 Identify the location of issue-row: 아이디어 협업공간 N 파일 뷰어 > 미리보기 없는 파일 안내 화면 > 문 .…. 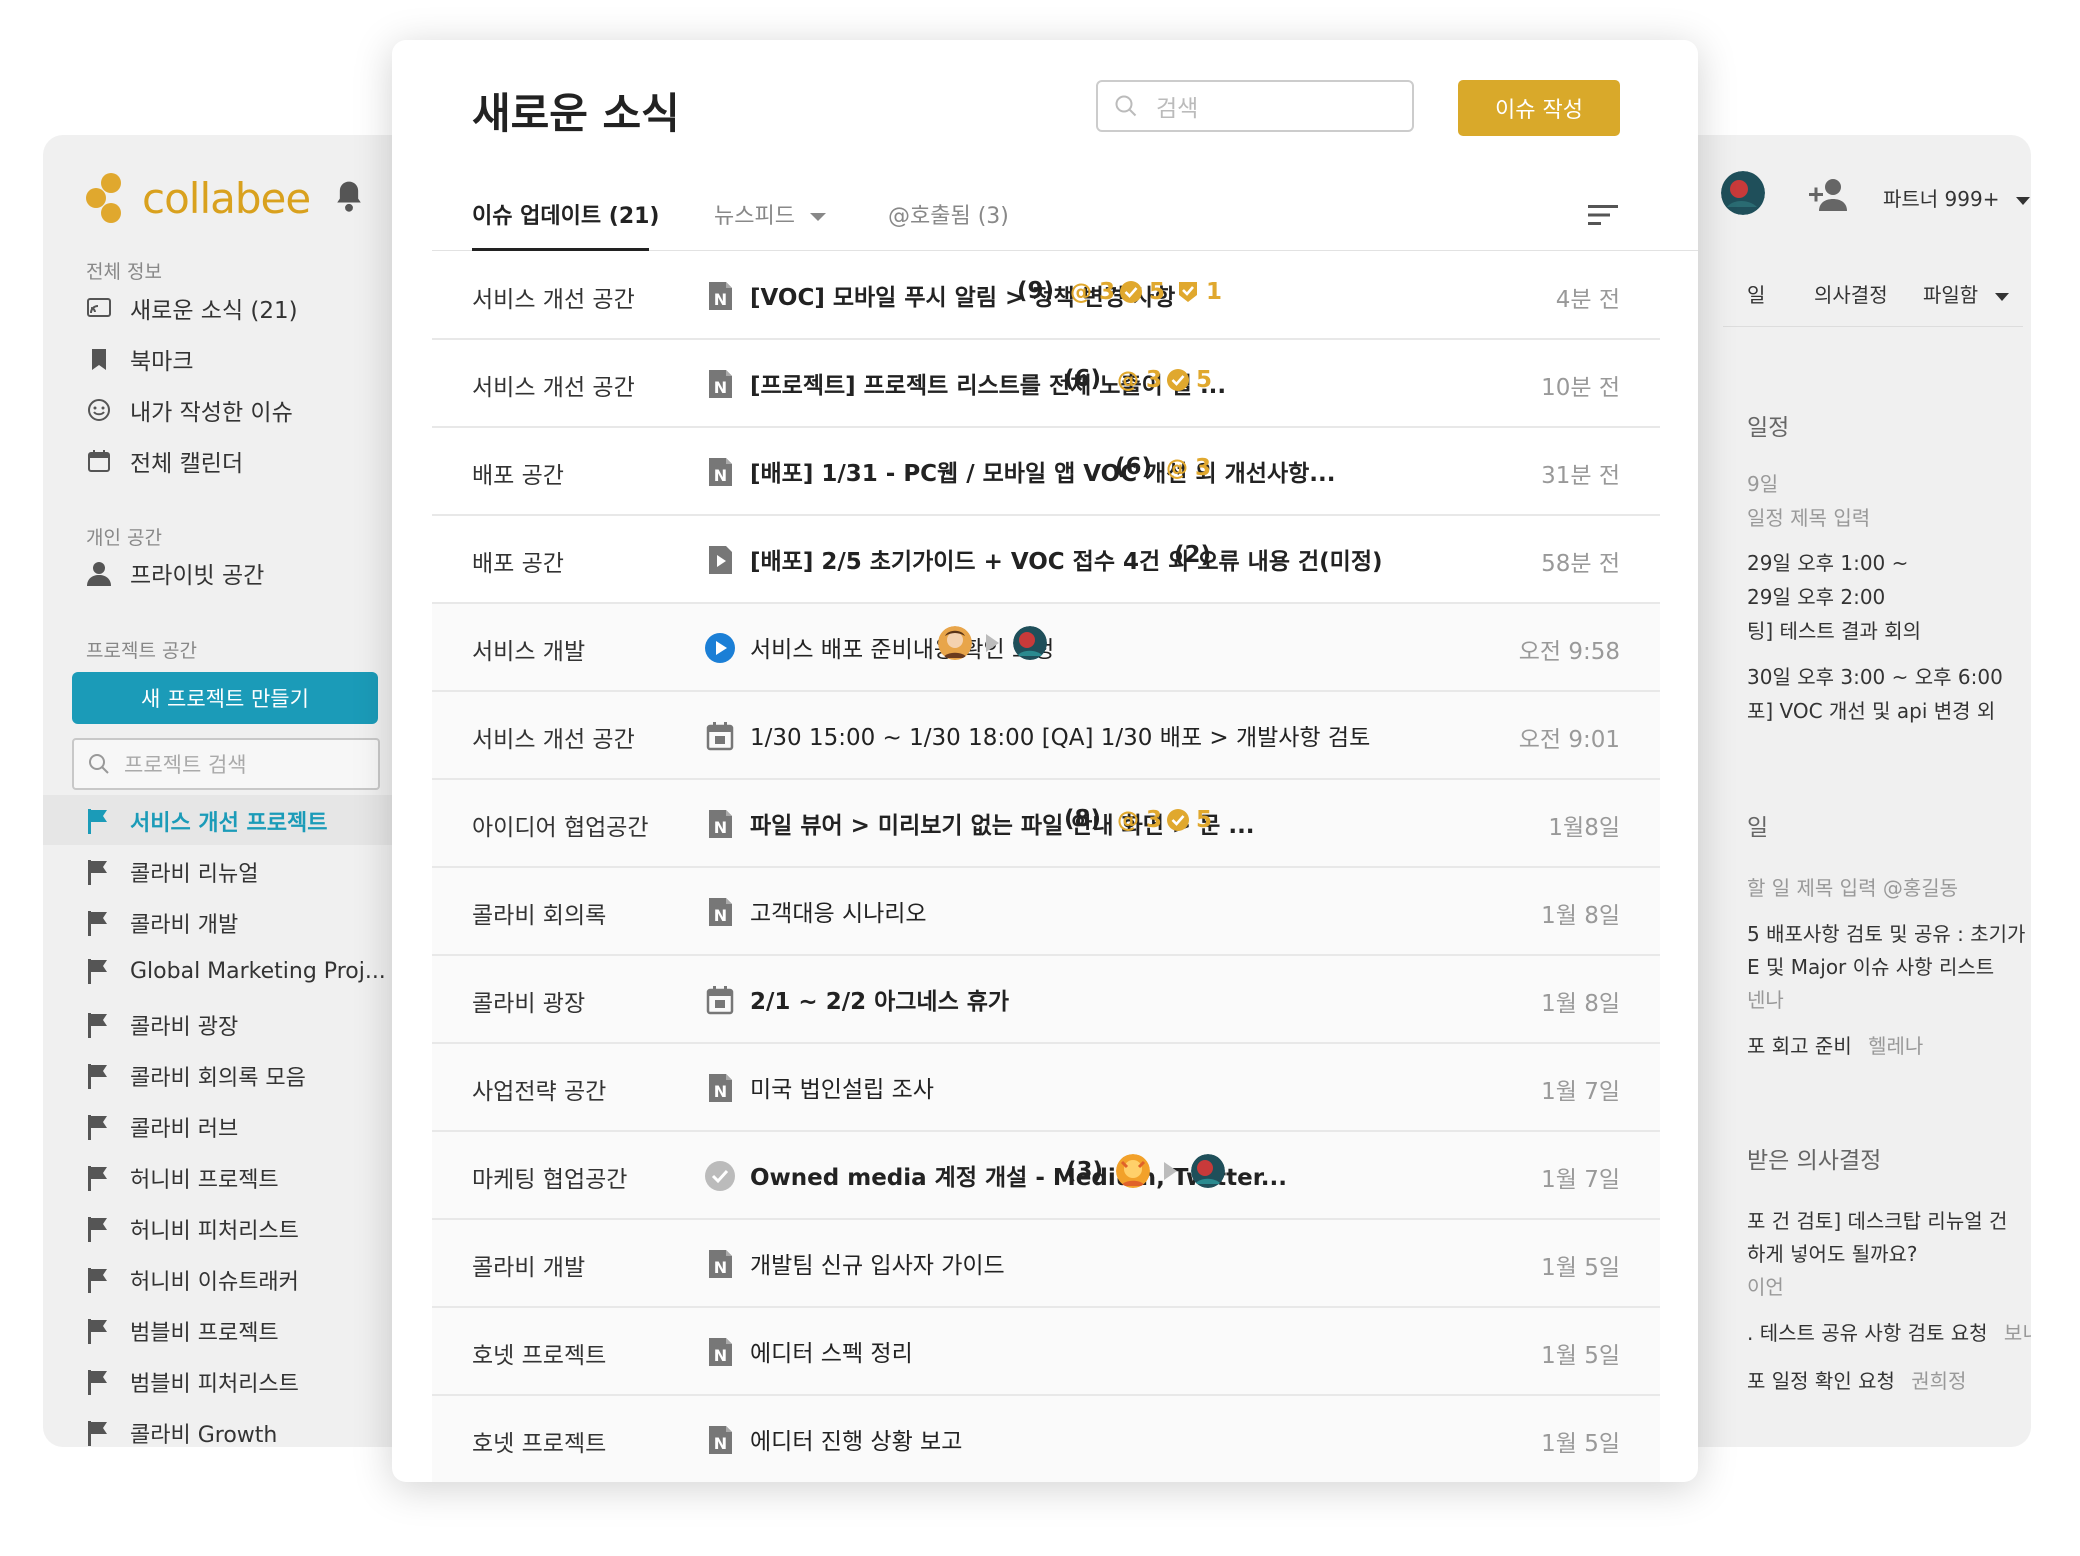
(1046, 824).